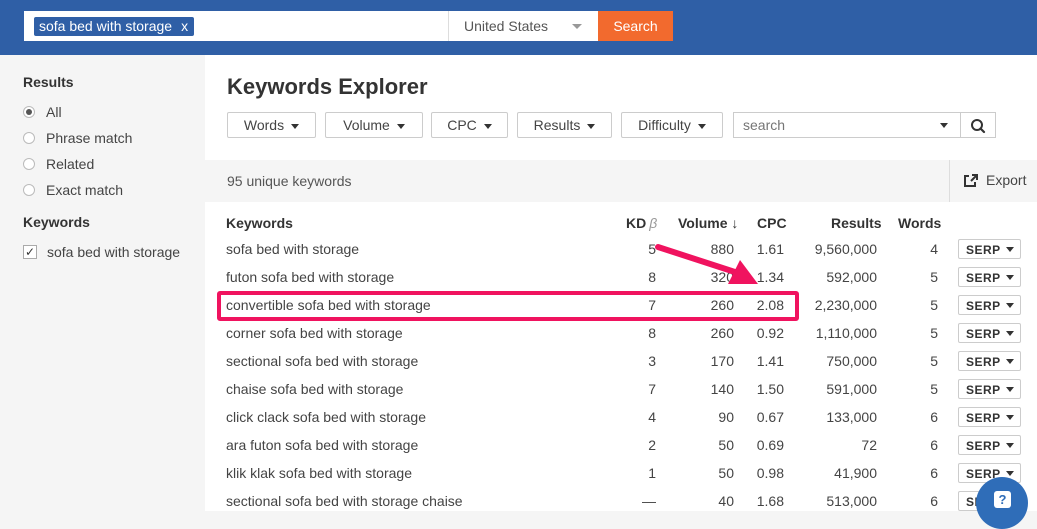 Image resolution: width=1037 pixels, height=529 pixels. What do you see at coordinates (706, 264) in the screenshot?
I see `annotation-arrow` at bounding box center [706, 264].